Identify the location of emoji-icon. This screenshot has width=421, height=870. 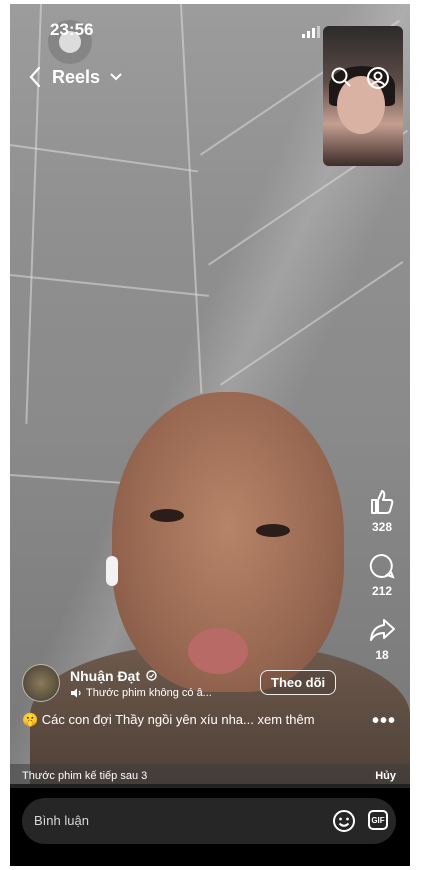
(344, 821).